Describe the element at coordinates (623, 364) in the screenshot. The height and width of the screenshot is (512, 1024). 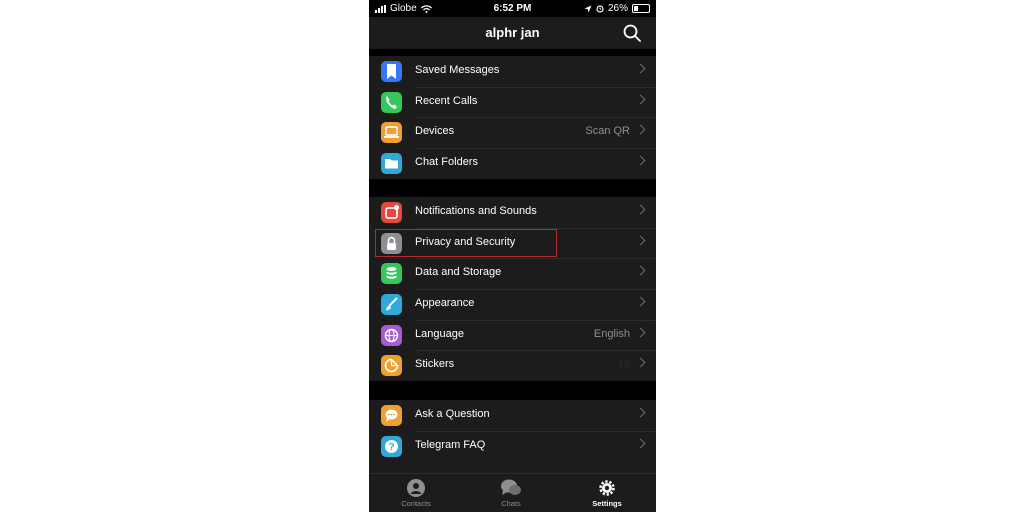
I see `settings-row-value: 16` at that location.